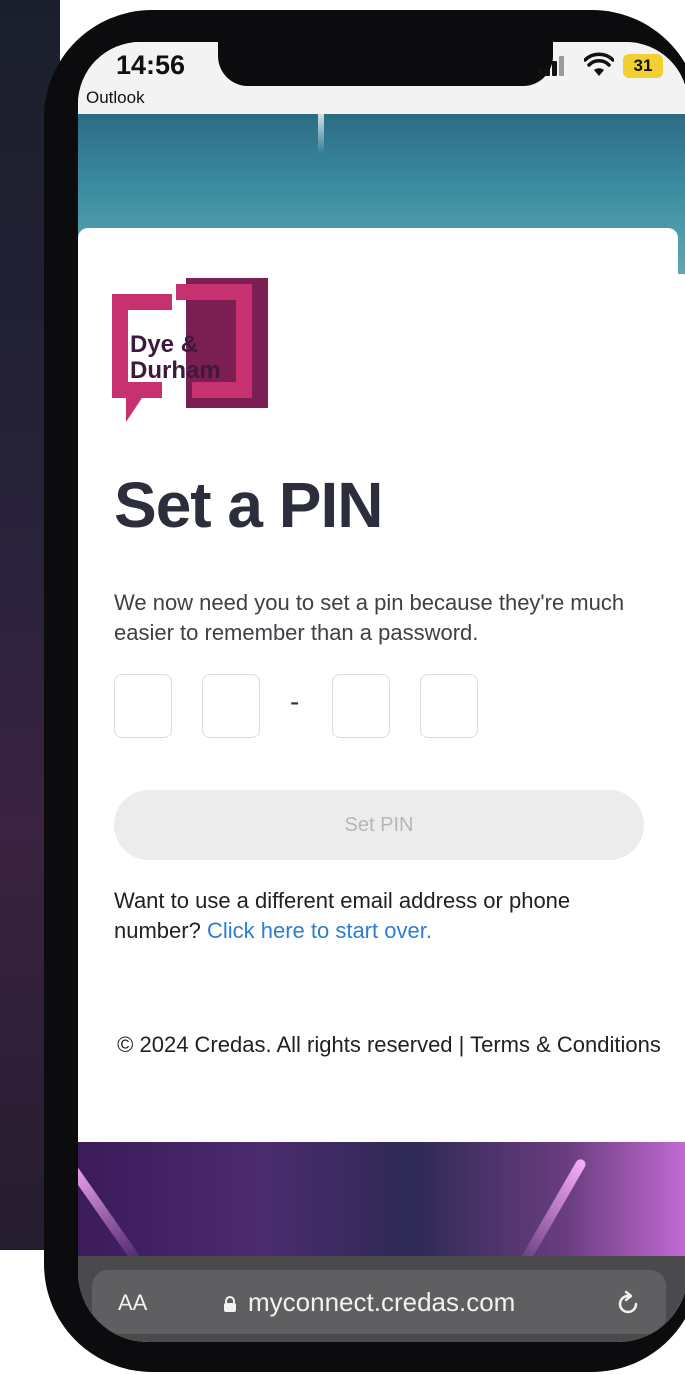  Describe the element at coordinates (132, 1303) in the screenshot. I see `reader-settings-button: AA` at that location.